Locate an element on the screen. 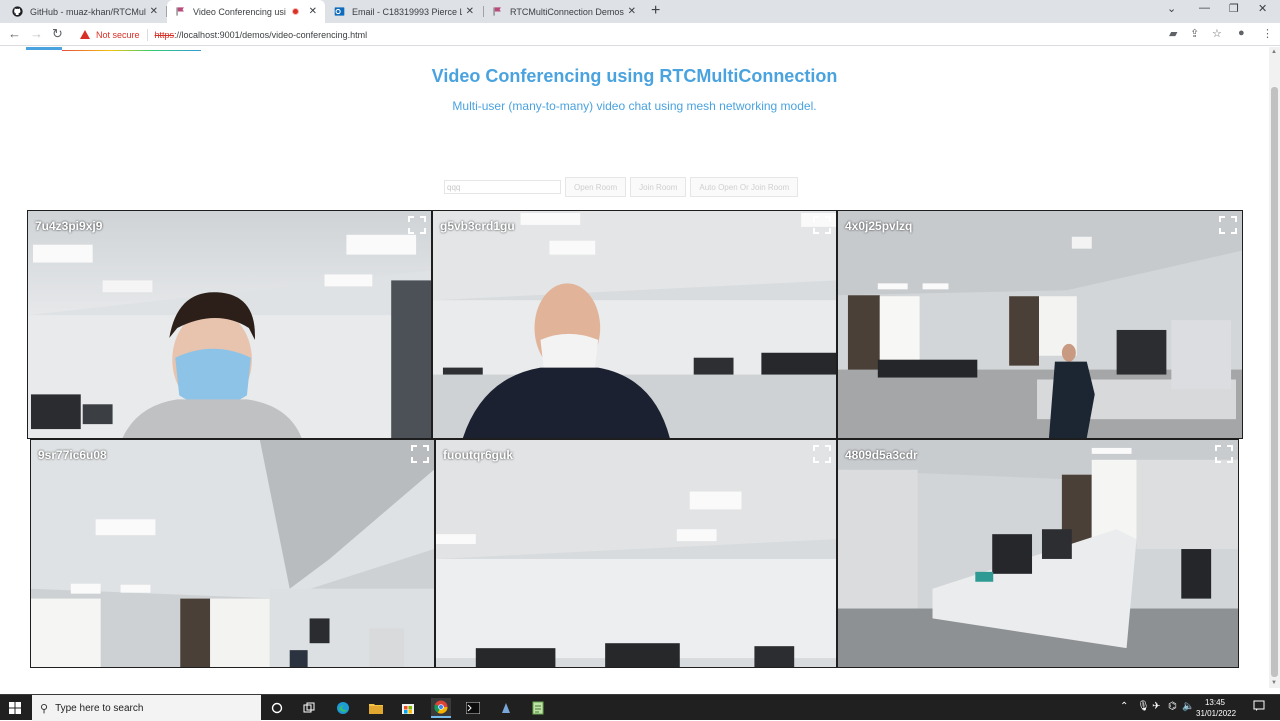 The width and height of the screenshot is (1280, 721). tab-rtc-demos: RTCMultiConnection Demos ✕ is located at coordinates (564, 11).